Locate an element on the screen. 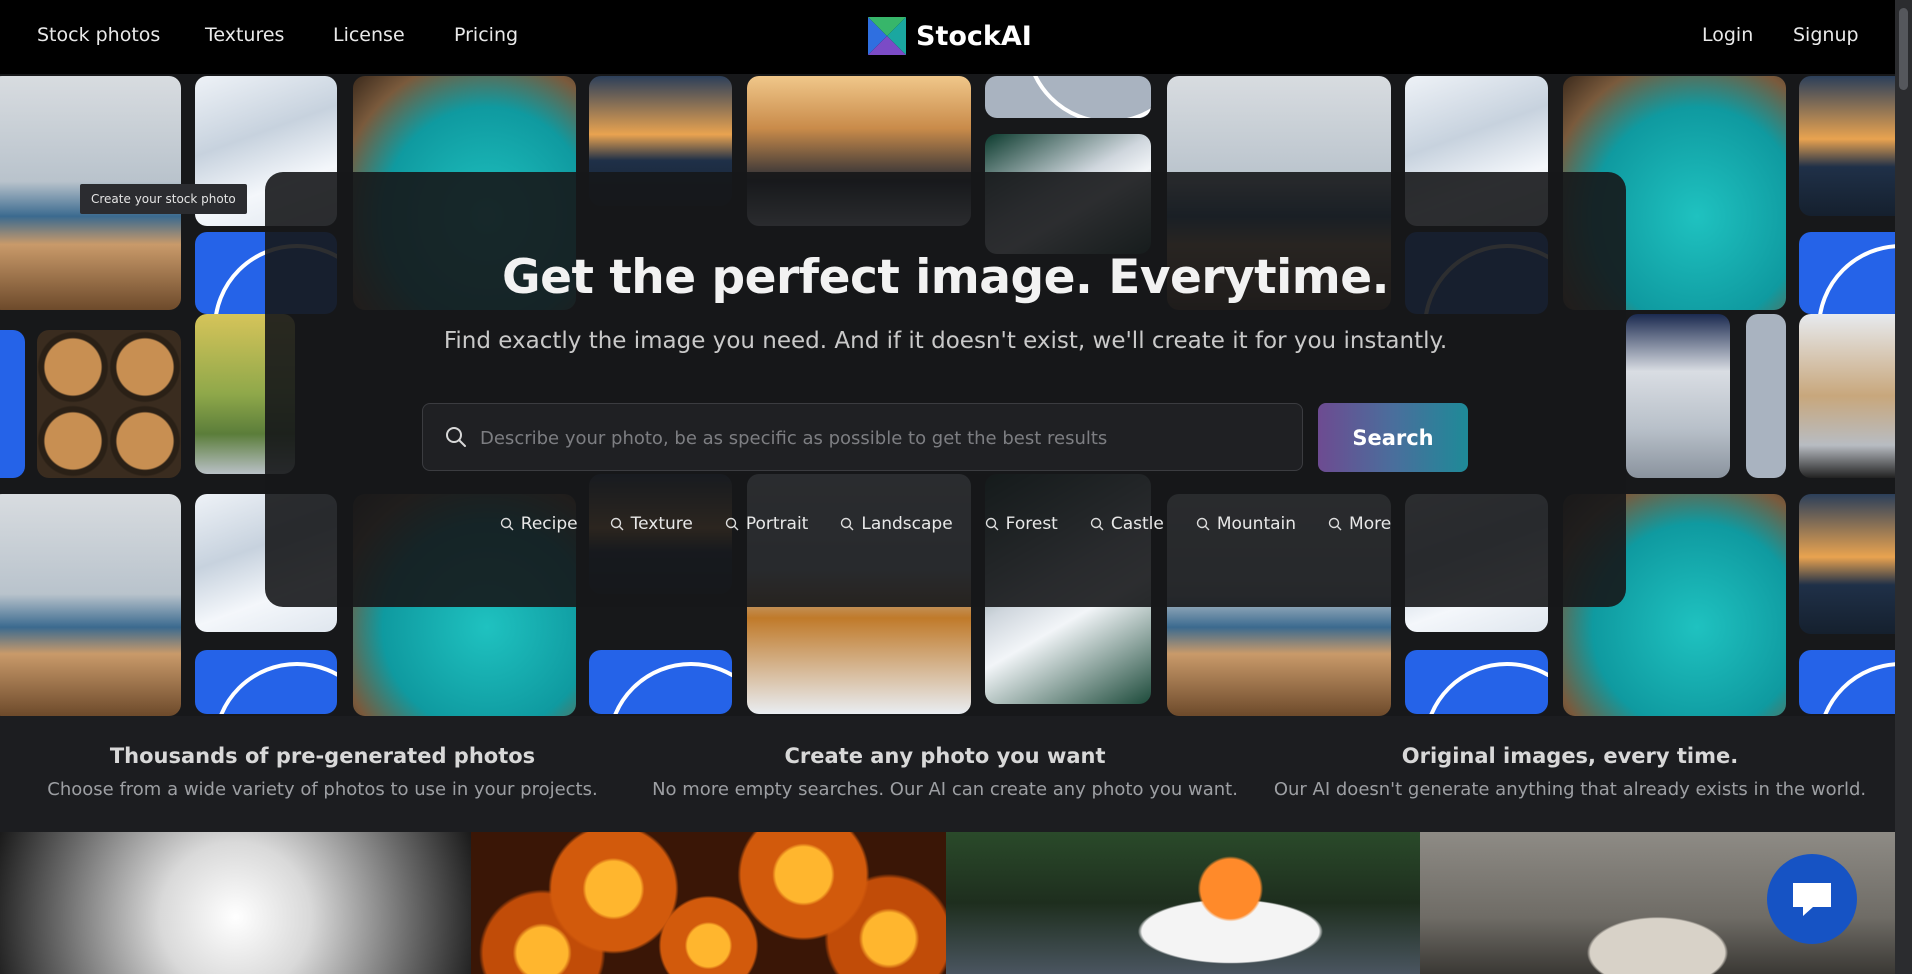 This screenshot has height=974, width=1912. photo-tile-warehouse is located at coordinates (1847, 396).